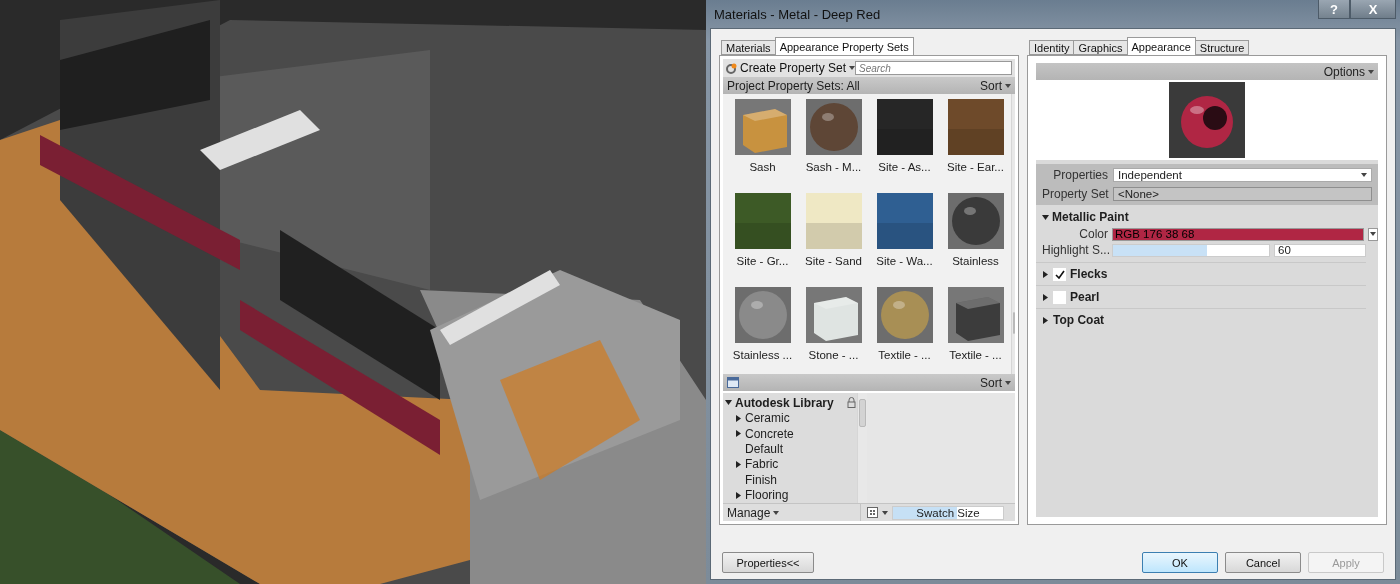 This screenshot has width=1400, height=584. Describe the element at coordinates (975, 261) in the screenshot. I see `swatch-label: Stainless` at that location.